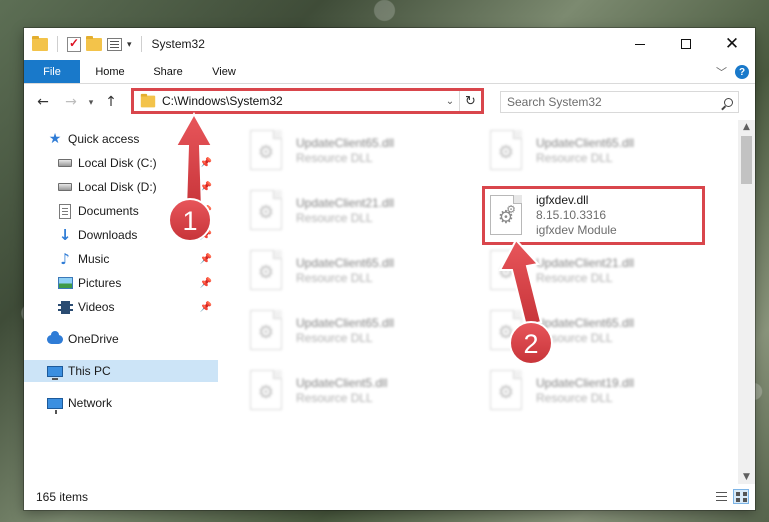 Image resolution: width=769 pixels, height=522 pixels. I want to click on sidebar-item-local-disk-d: Local Disk (D:) 📌, so click(121, 187).